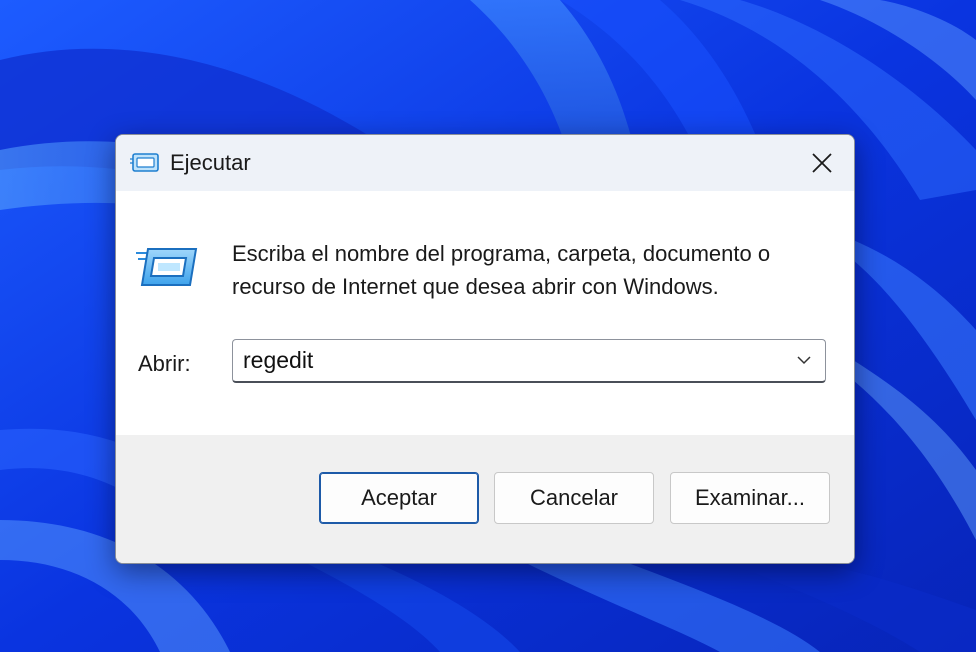 The width and height of the screenshot is (976, 652). Describe the element at coordinates (399, 498) in the screenshot. I see `ok-button: Aceptar` at that location.